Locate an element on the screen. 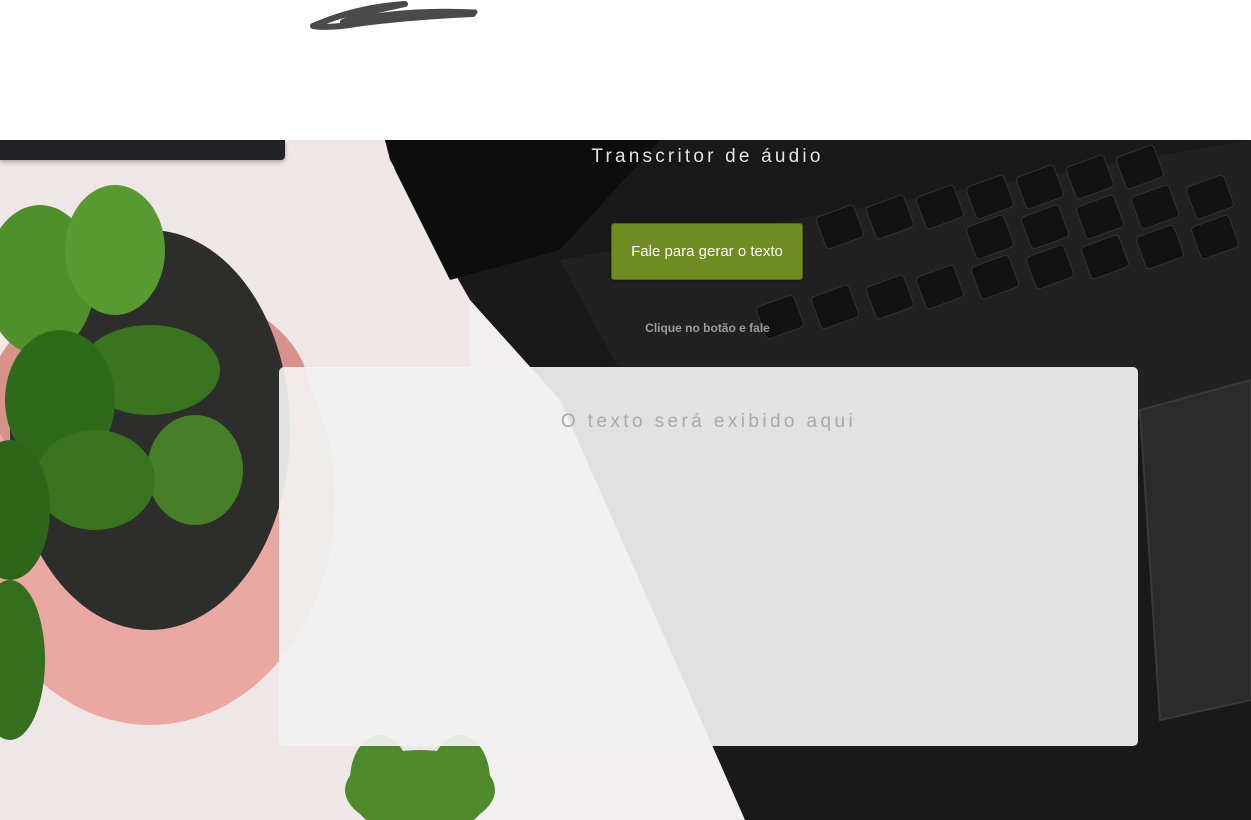 Image resolution: width=1251 pixels, height=820 pixels. logo-scribble-icon is located at coordinates (394, 15).